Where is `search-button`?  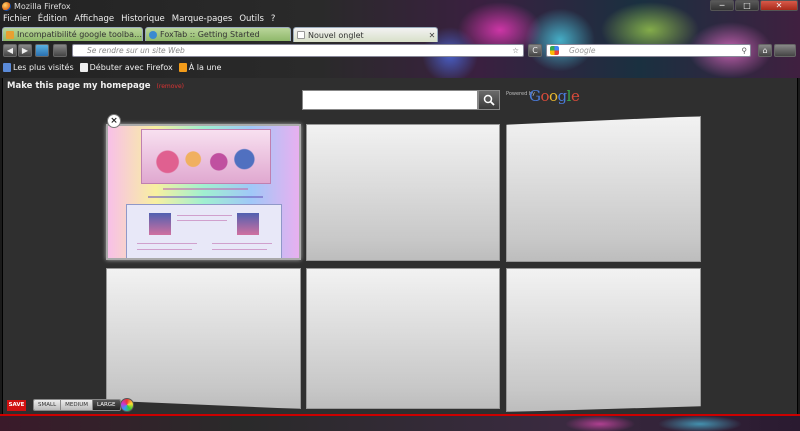 search-button is located at coordinates (489, 100).